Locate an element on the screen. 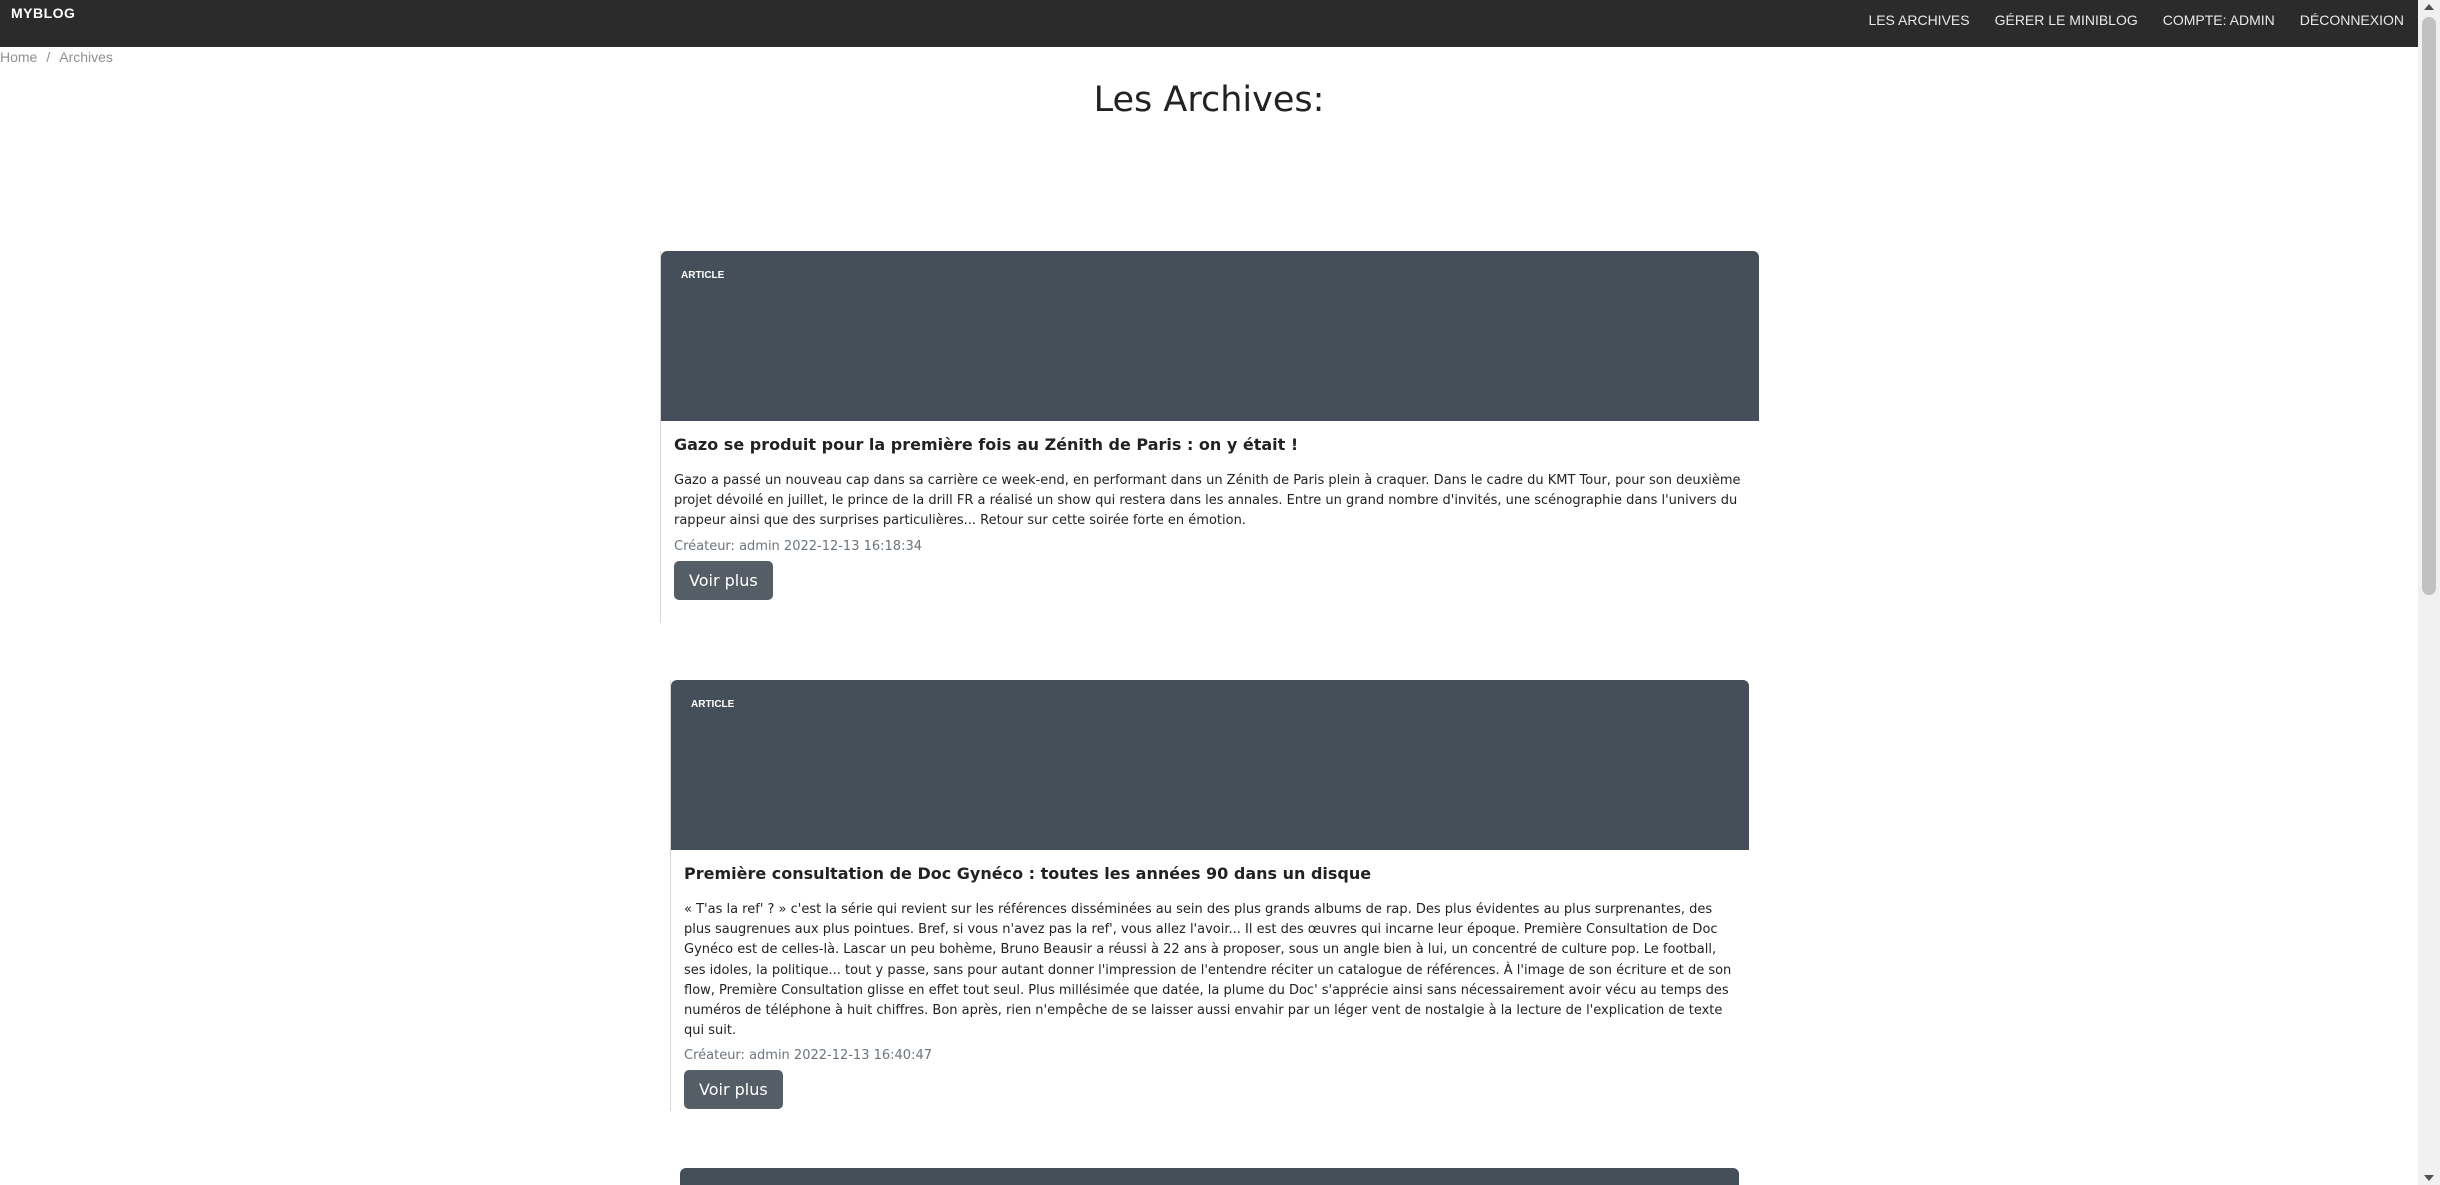  page-title: Les Archives: is located at coordinates (1209, 100).